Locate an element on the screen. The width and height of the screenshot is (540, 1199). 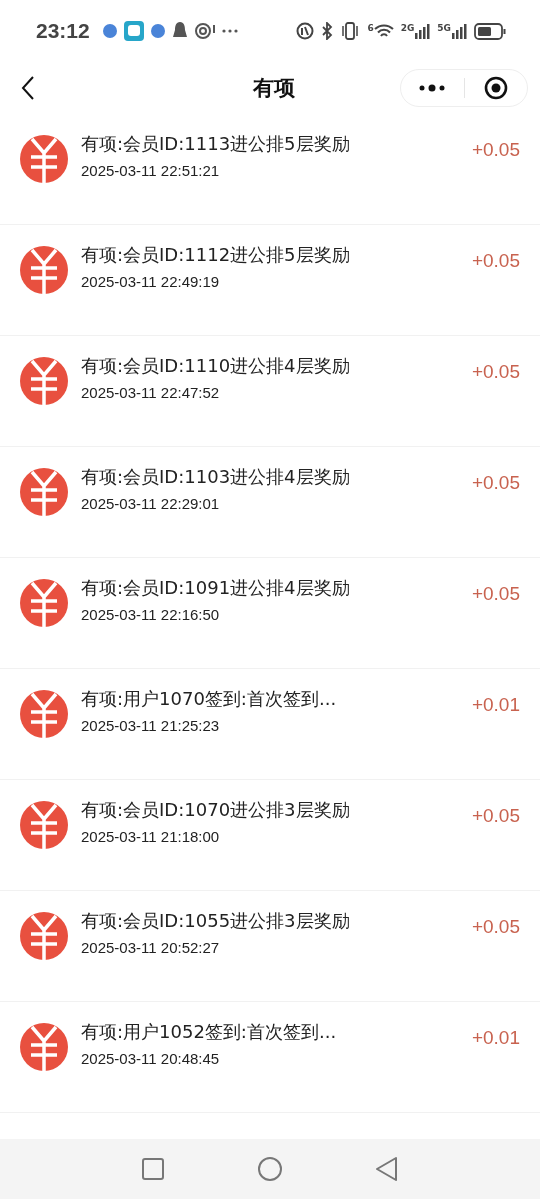
clock-time: 23:12 is located at coordinates (63, 31).